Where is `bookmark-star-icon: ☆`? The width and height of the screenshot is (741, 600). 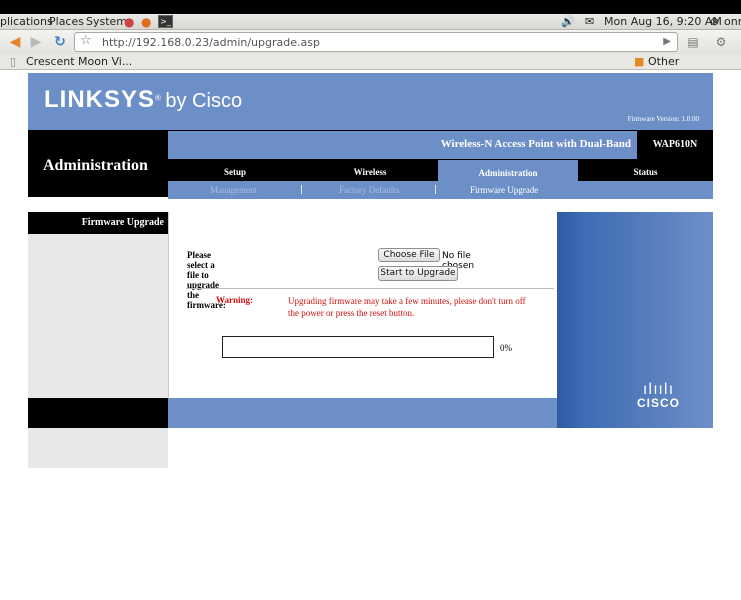 bookmark-star-icon: ☆ is located at coordinates (86, 40).